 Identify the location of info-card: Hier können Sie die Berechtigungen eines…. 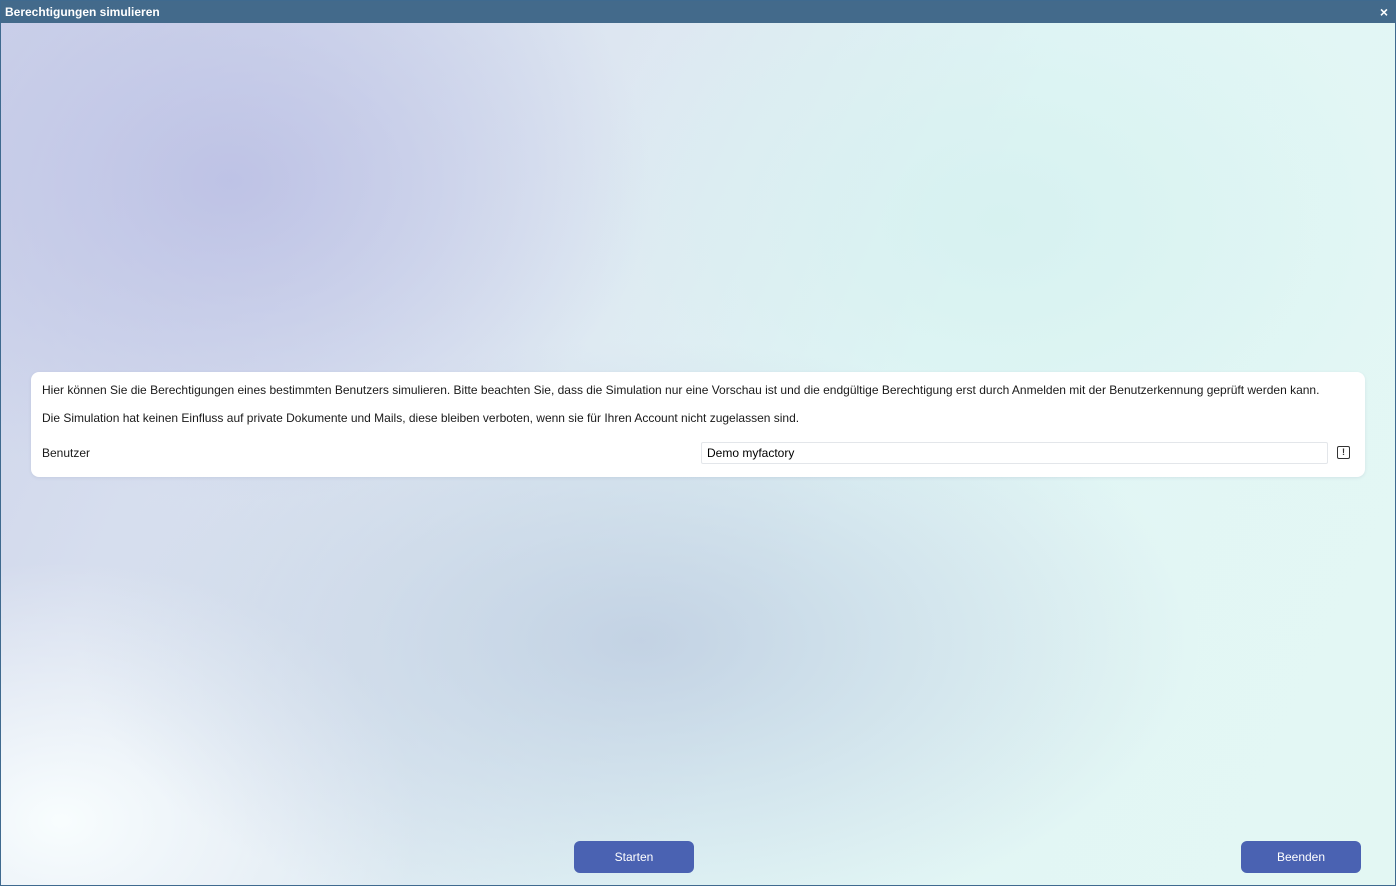
(698, 424).